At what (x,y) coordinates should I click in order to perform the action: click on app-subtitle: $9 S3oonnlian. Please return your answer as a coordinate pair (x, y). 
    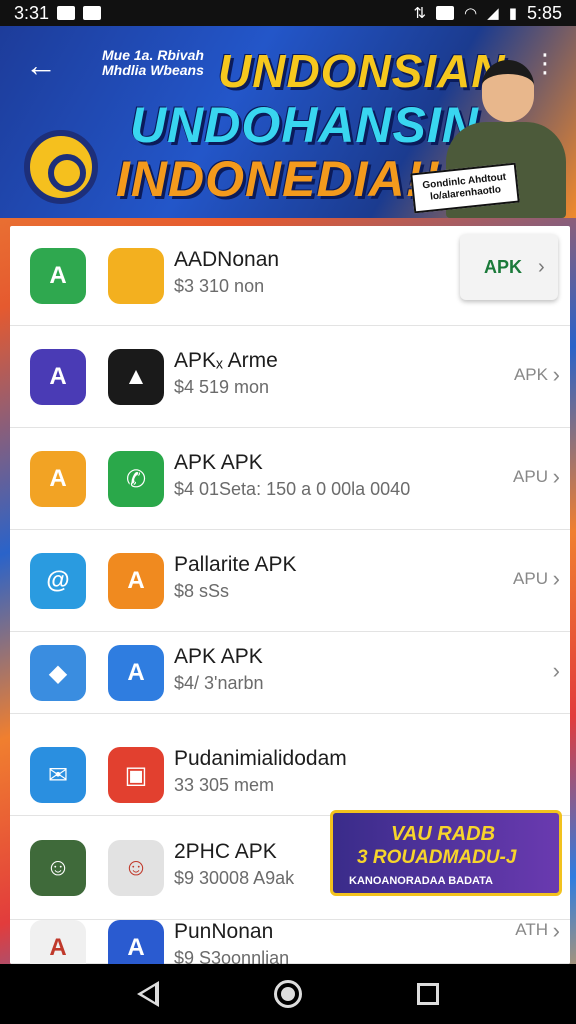
    Looking at the image, I should click on (232, 956).